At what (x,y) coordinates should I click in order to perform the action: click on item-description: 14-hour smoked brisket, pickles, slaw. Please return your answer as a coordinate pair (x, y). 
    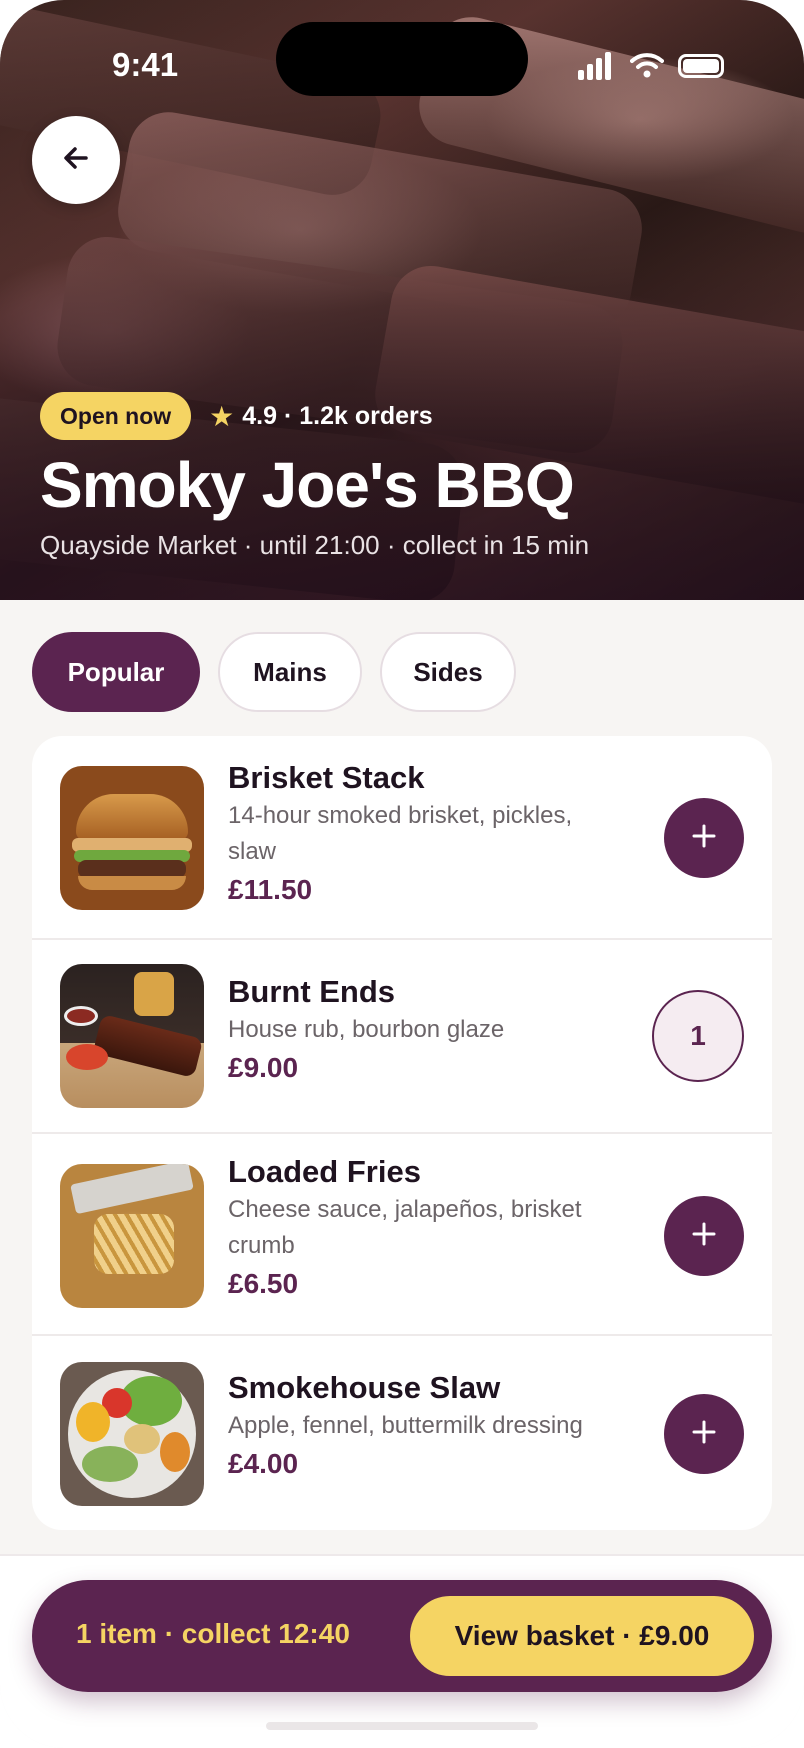
    Looking at the image, I should click on (400, 833).